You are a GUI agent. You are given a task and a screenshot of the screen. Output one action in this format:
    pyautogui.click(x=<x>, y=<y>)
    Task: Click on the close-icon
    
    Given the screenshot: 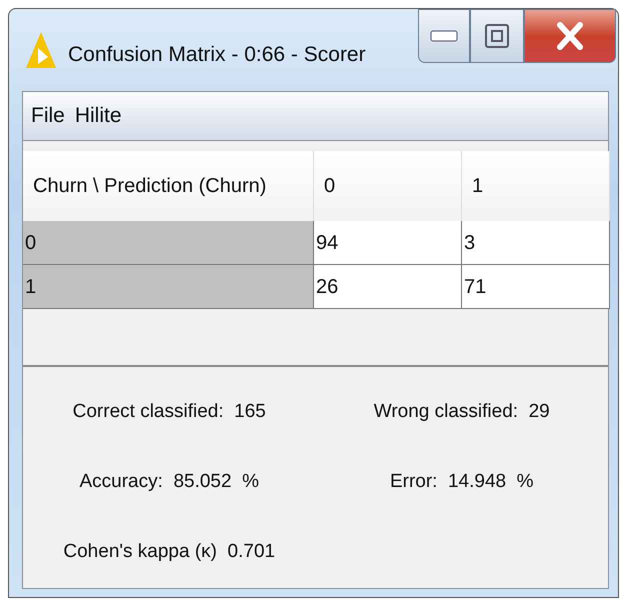 What is the action you would take?
    pyautogui.click(x=570, y=36)
    